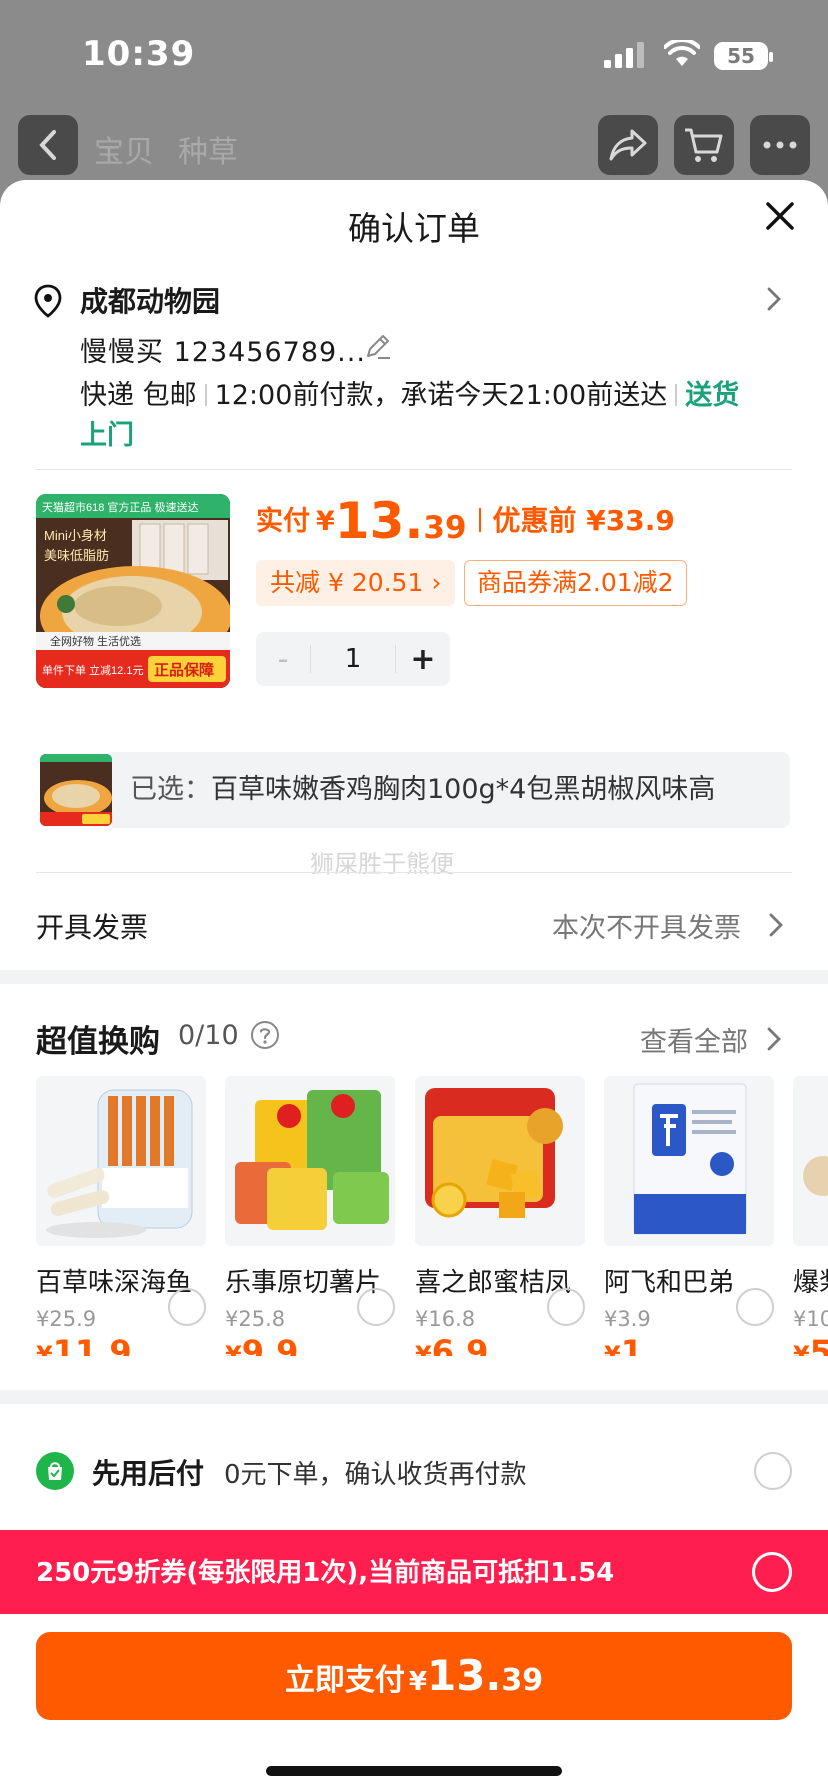 The height and width of the screenshot is (1792, 828). I want to click on price-value: 9.9, so click(270, 1344).